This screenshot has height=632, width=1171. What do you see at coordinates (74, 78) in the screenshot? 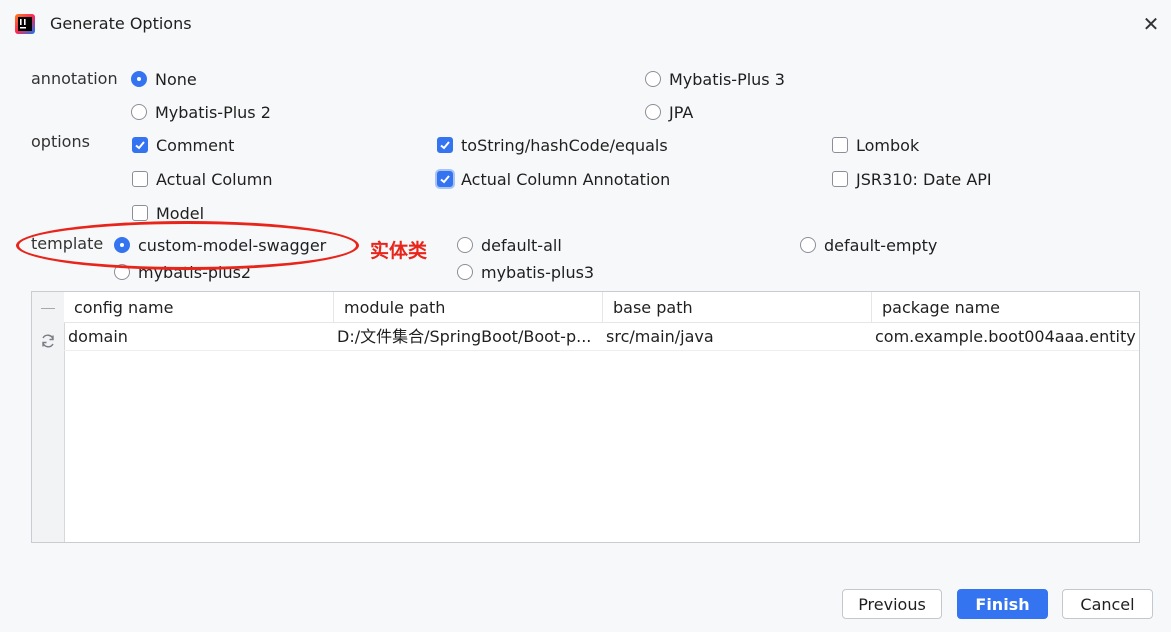
I see `annotation-label: annotation` at bounding box center [74, 78].